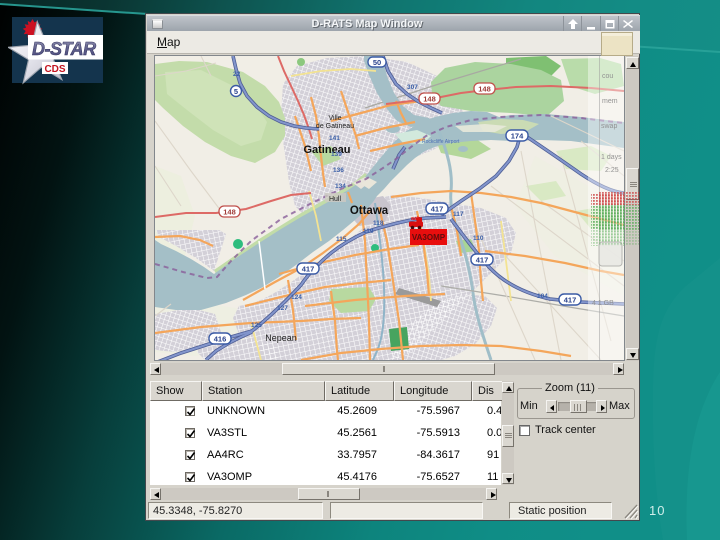 The image size is (720, 540). Describe the element at coordinates (334, 138) in the screenshot. I see `svg-text: 141` at that location.